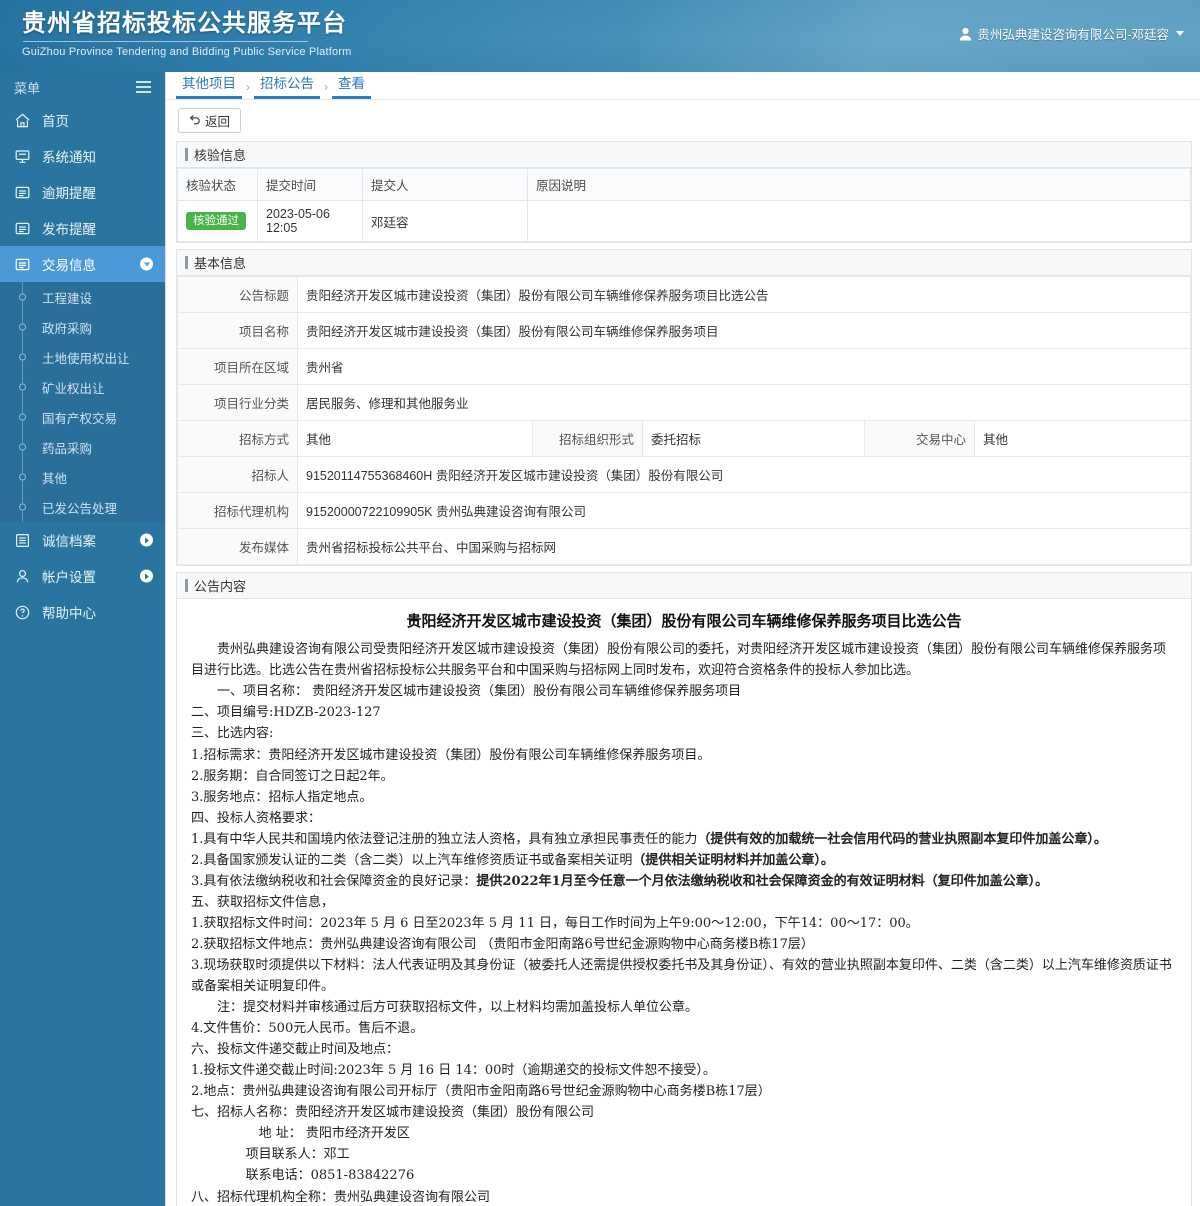 The image size is (1200, 1206). What do you see at coordinates (744, 366) in the screenshot?
I see `field-value-region: 贵州省` at bounding box center [744, 366].